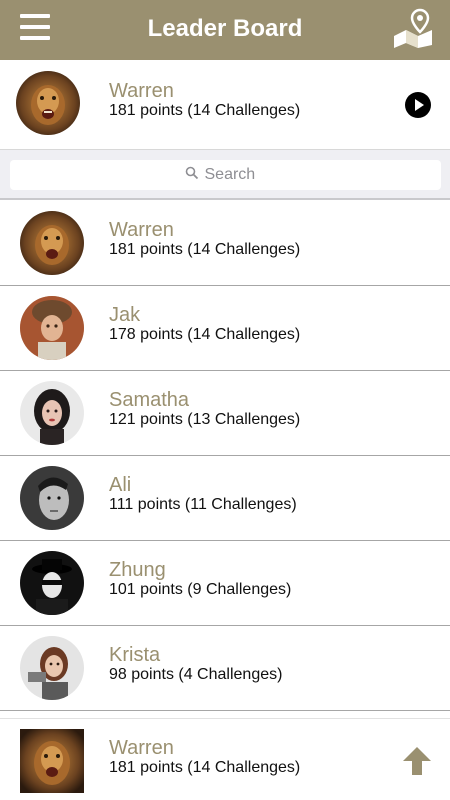  I want to click on user-points: 181 points (14 Challenges), so click(205, 110).